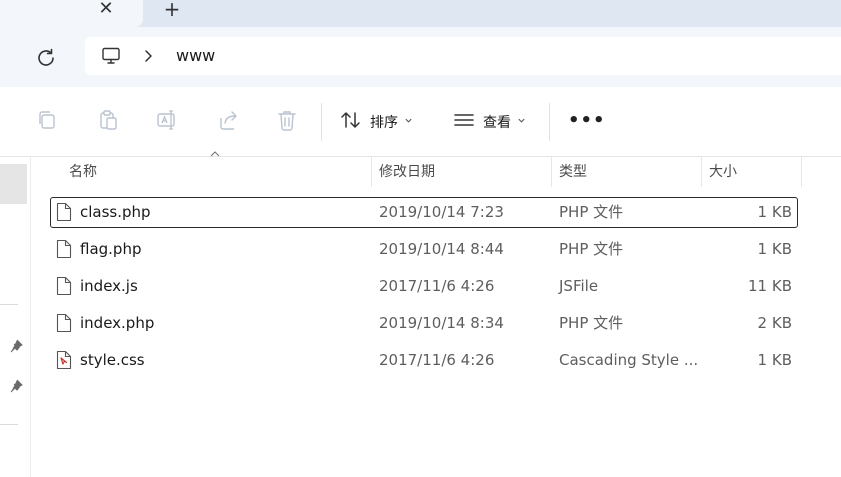 This screenshot has width=841, height=477. I want to click on css-file-icon, so click(64, 360).